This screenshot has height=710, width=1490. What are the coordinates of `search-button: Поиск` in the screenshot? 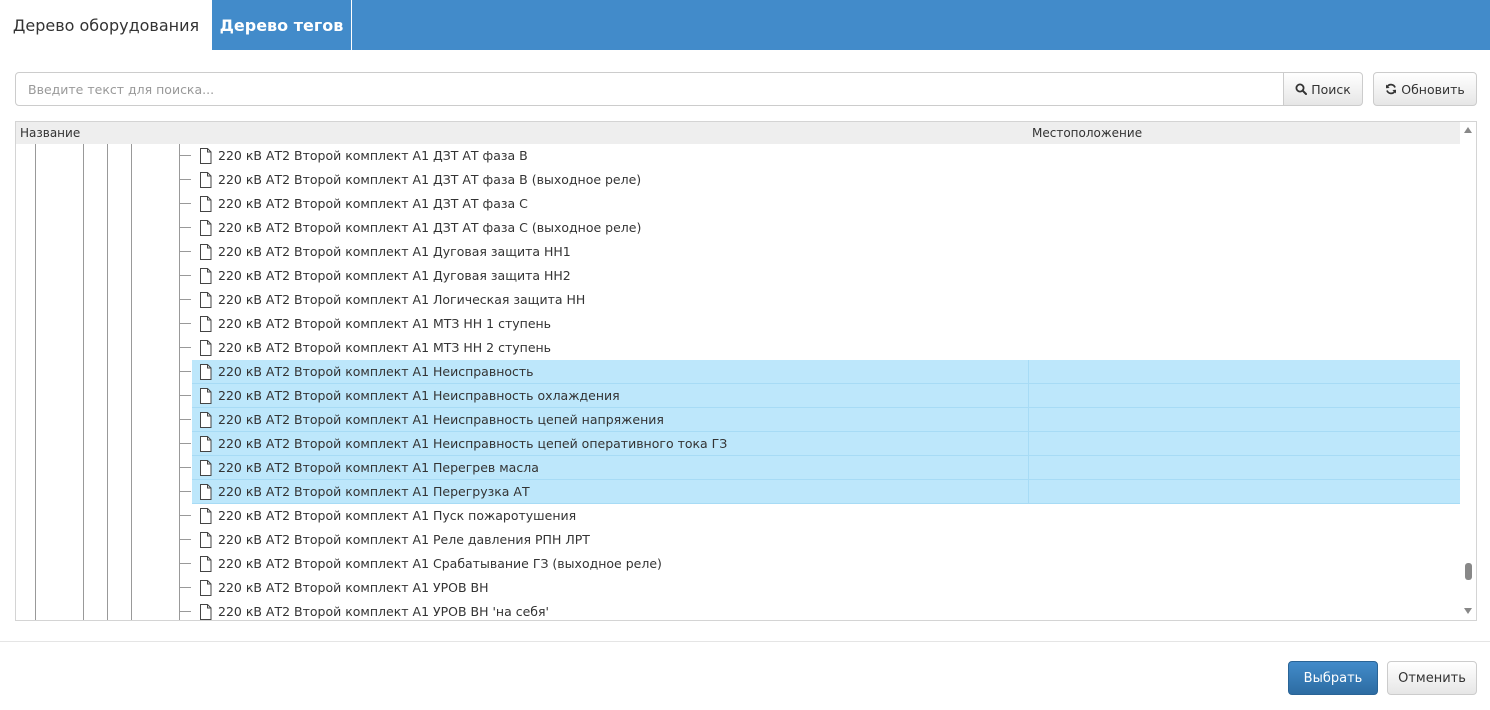 It's located at (1323, 89).